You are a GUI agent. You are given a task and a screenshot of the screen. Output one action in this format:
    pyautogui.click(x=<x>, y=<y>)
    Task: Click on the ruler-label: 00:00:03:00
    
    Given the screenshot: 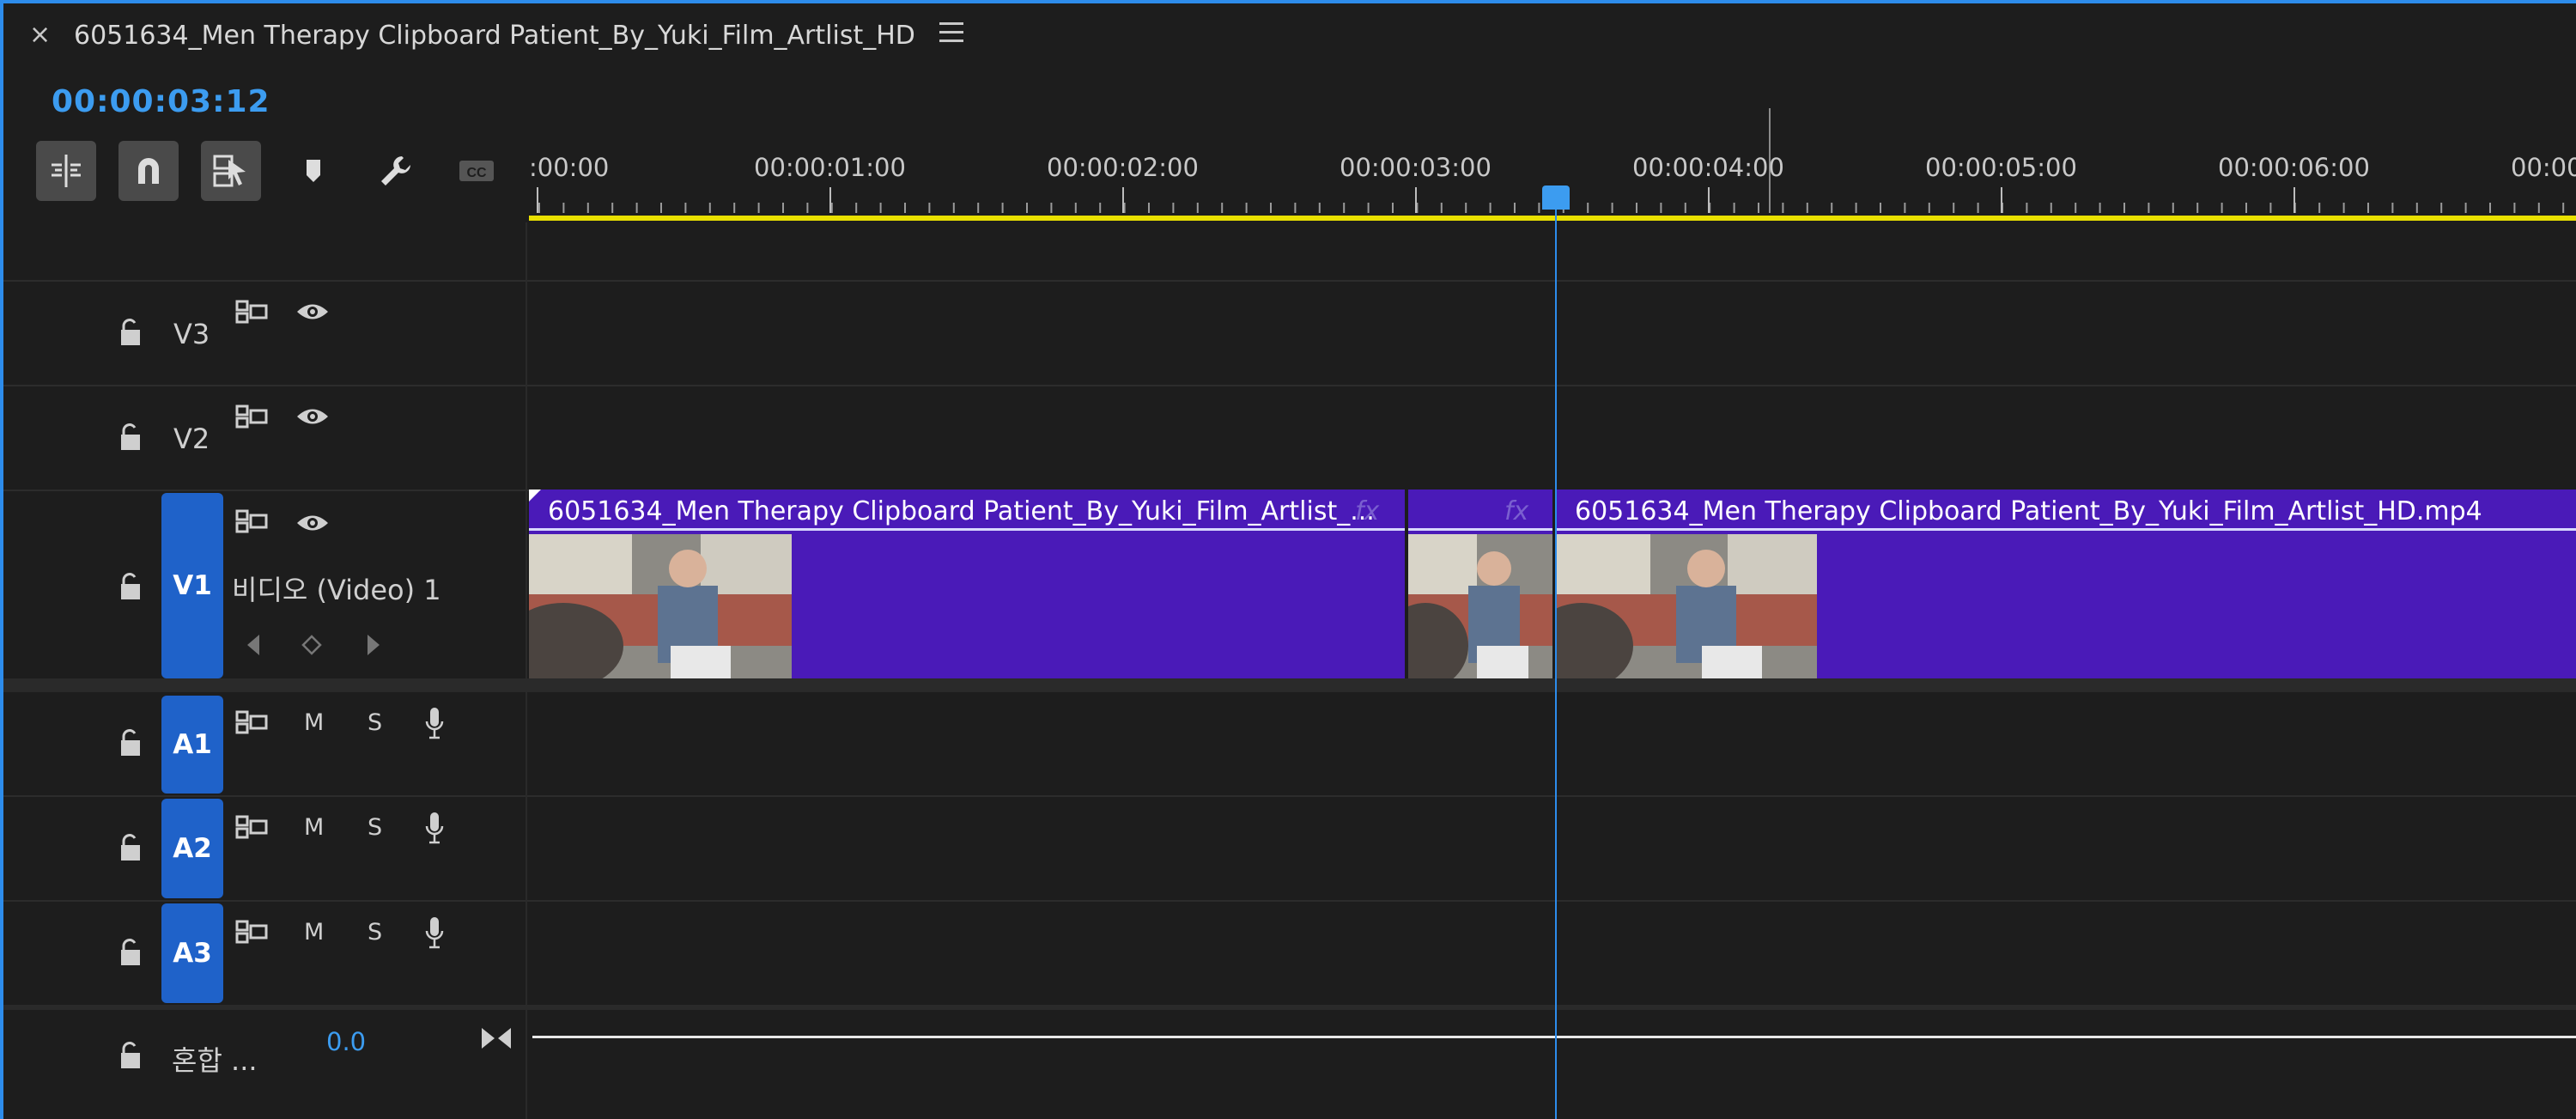 What is the action you would take?
    pyautogui.click(x=1416, y=167)
    